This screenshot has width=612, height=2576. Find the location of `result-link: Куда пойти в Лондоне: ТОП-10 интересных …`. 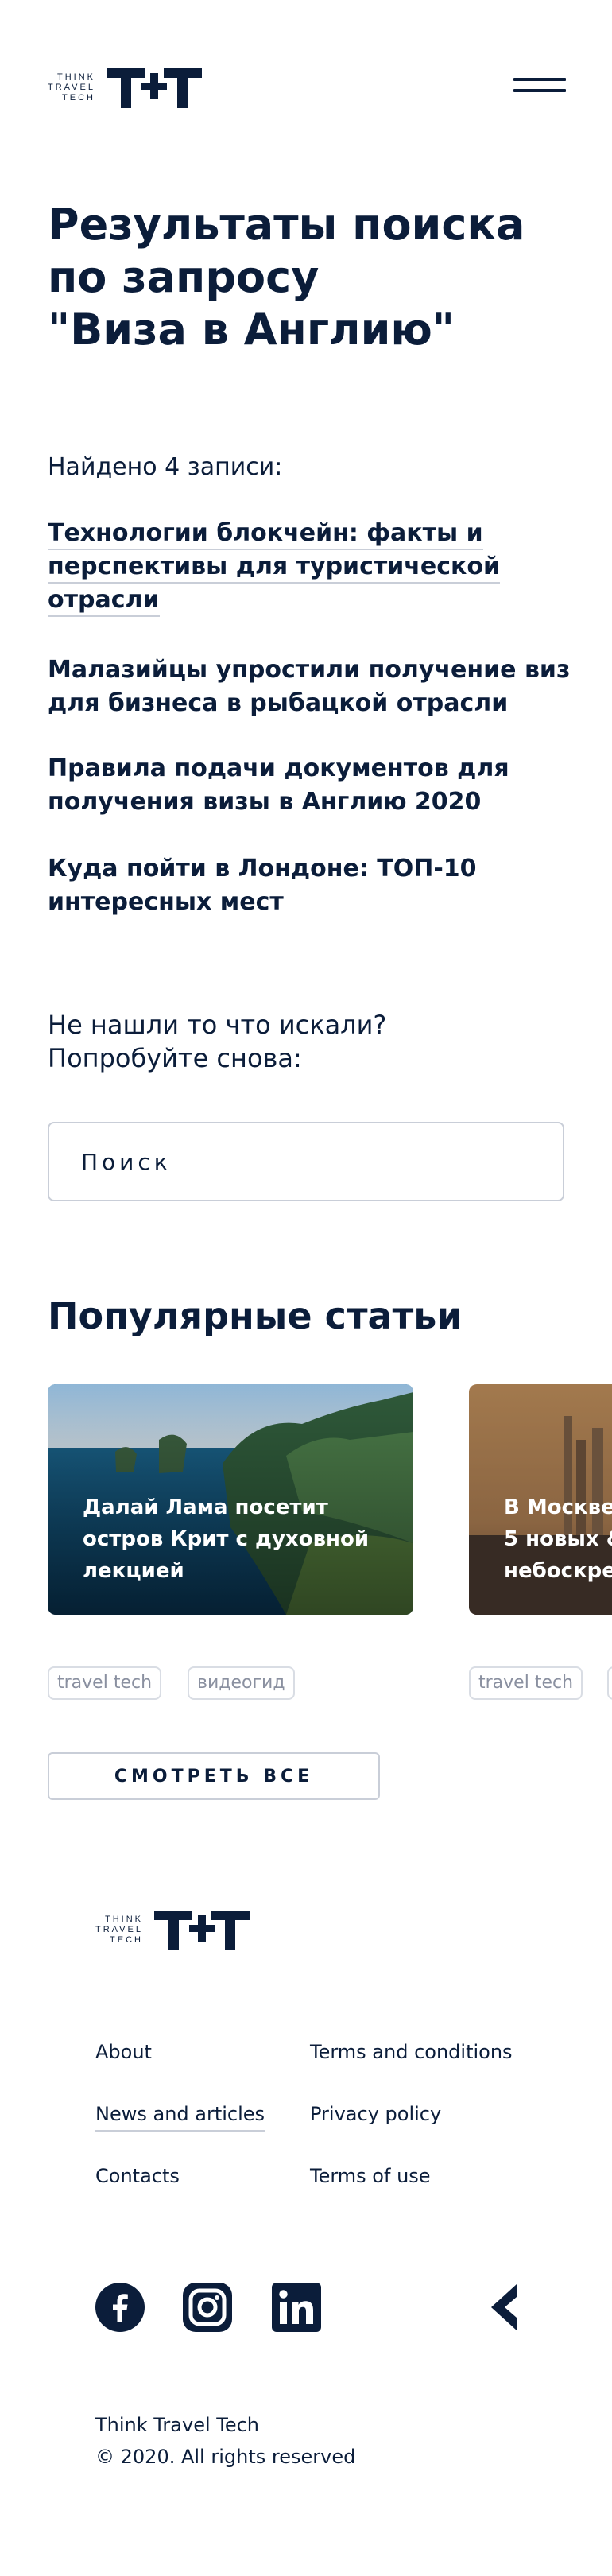

result-link: Куда пойти в Лондоне: ТОП-10 интересных … is located at coordinates (310, 885).